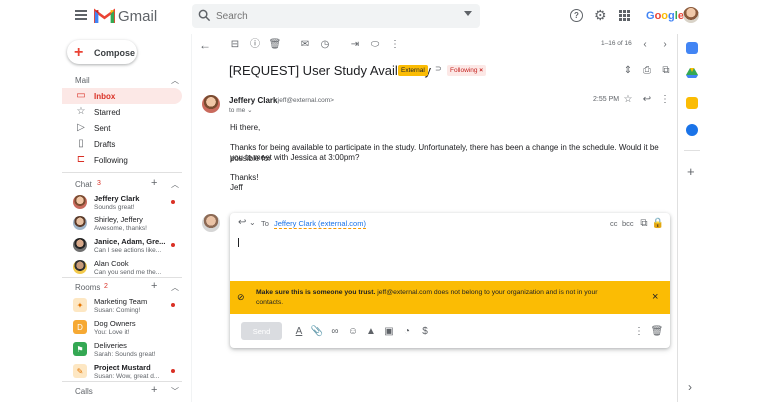 The image size is (768, 402). I want to click on avatar, so click(80, 202).